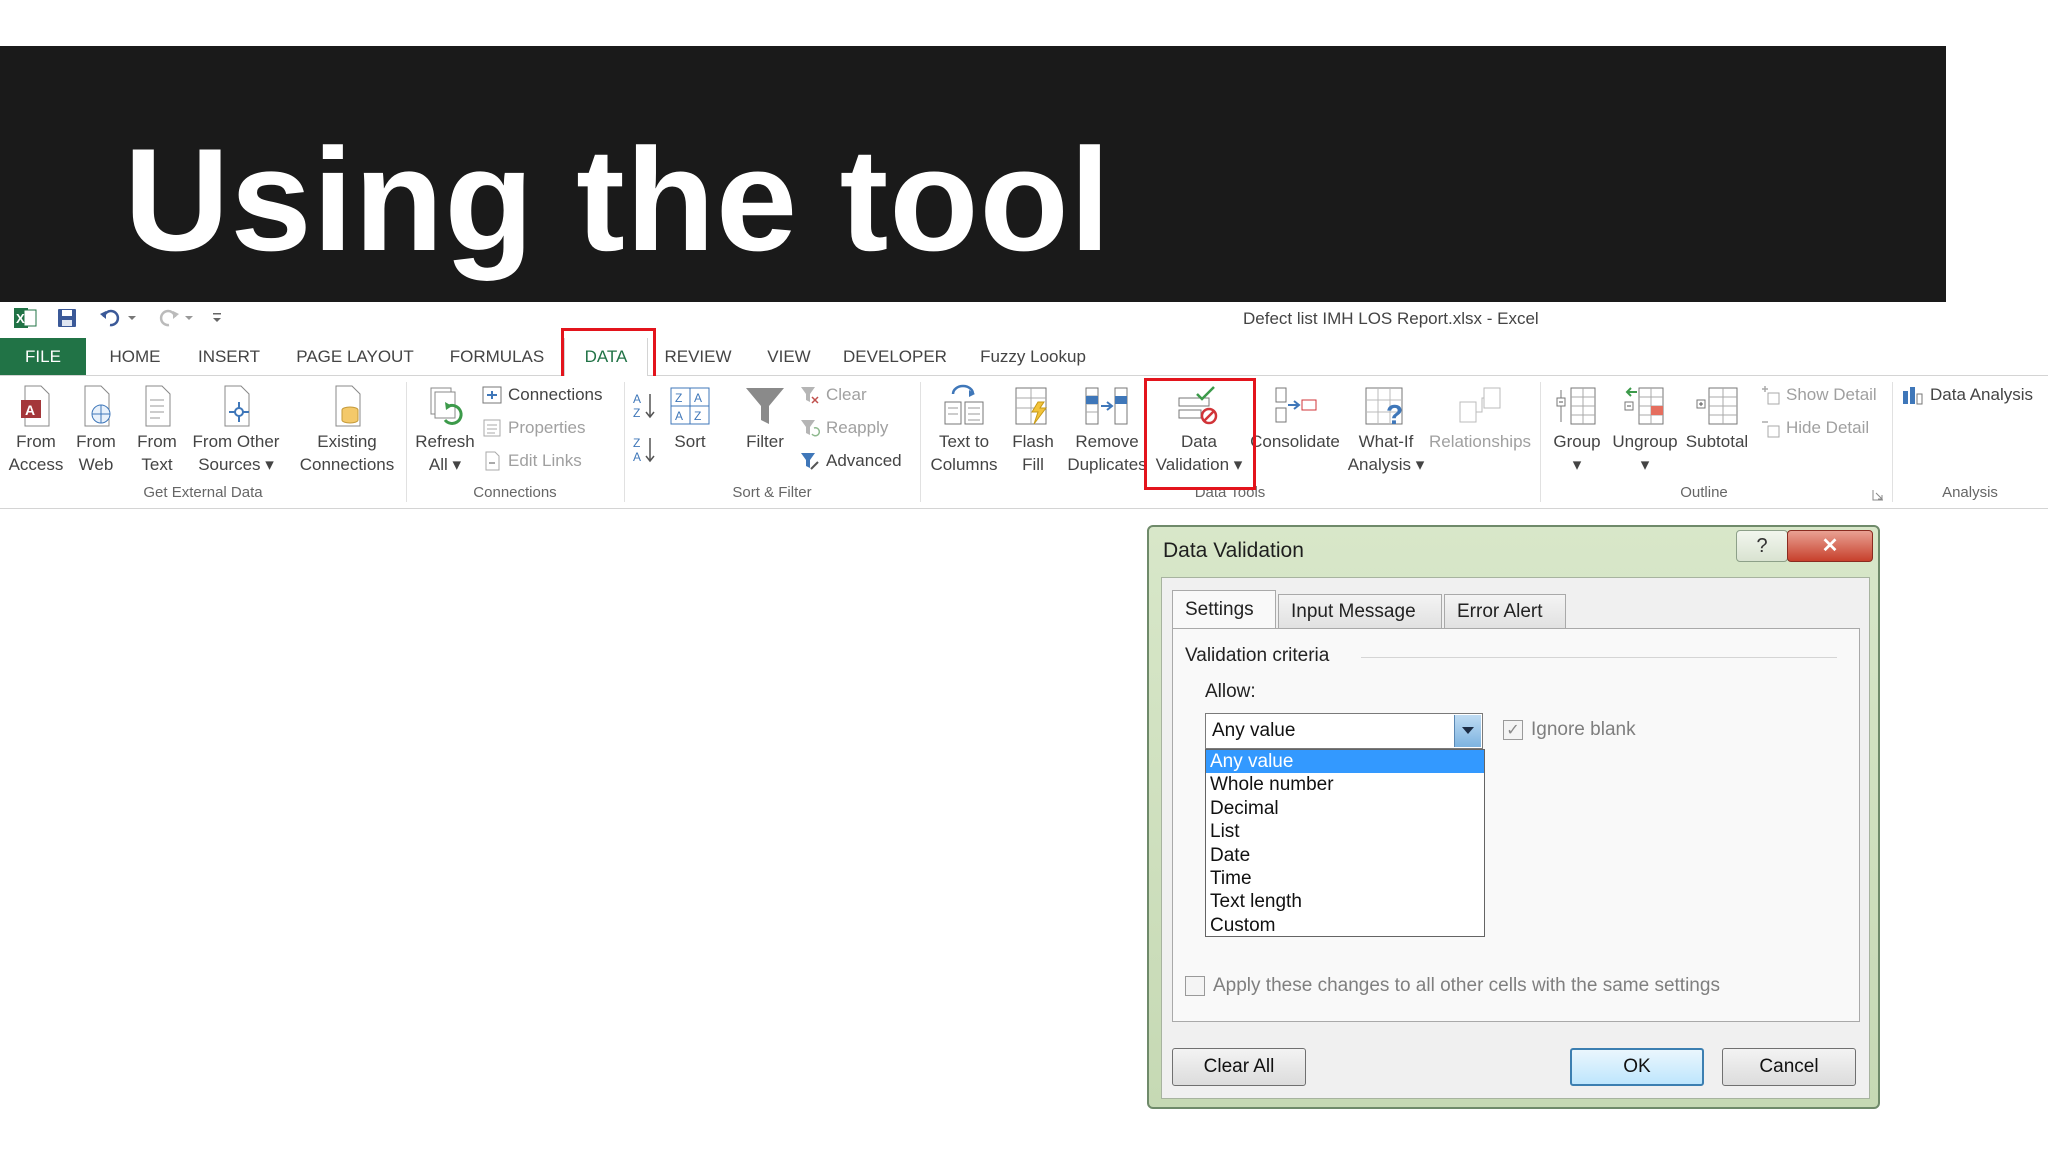 This screenshot has width=2048, height=1152. I want to click on help-button: ?, so click(1762, 546).